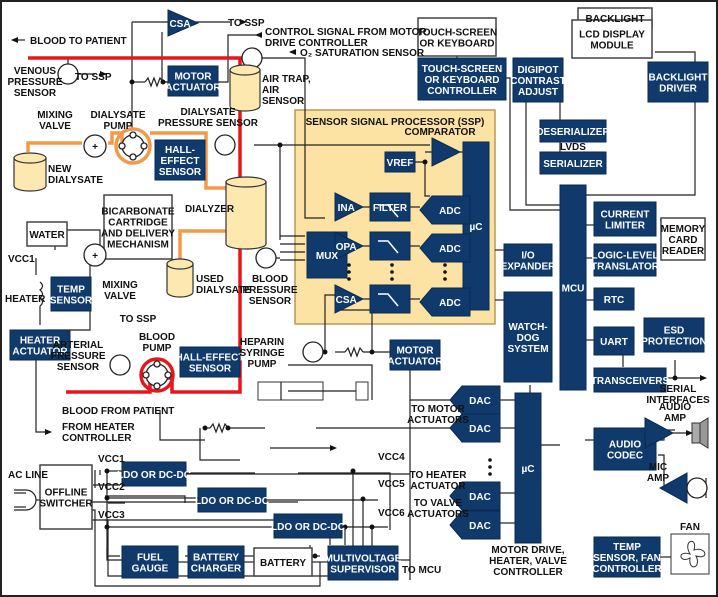 The width and height of the screenshot is (718, 597). What do you see at coordinates (95, 147) in the screenshot?
I see `plus-icon: +` at bounding box center [95, 147].